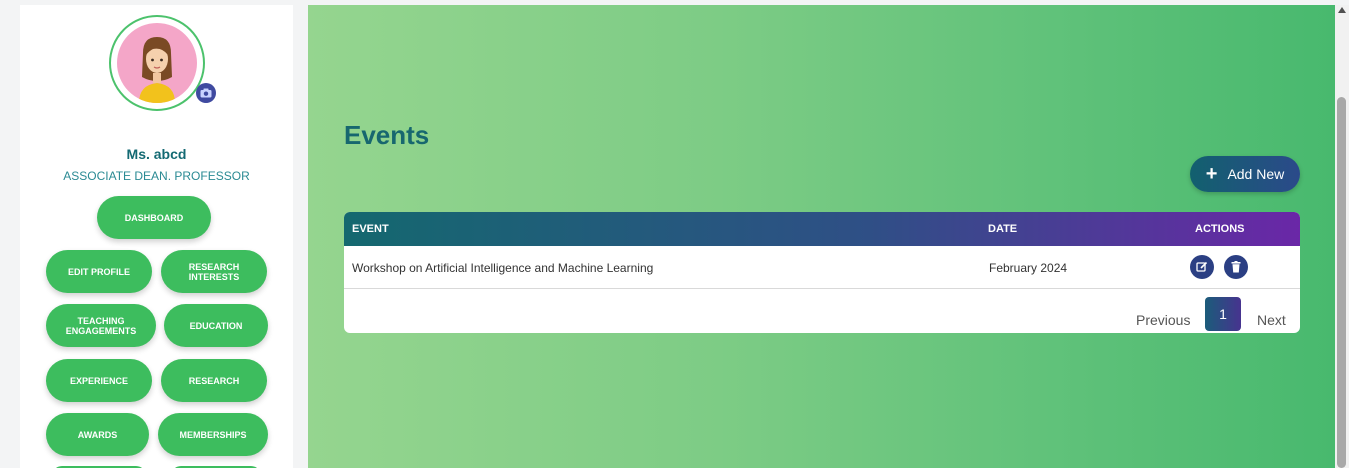  Describe the element at coordinates (1271, 320) in the screenshot. I see `pagination-next: Next` at that location.